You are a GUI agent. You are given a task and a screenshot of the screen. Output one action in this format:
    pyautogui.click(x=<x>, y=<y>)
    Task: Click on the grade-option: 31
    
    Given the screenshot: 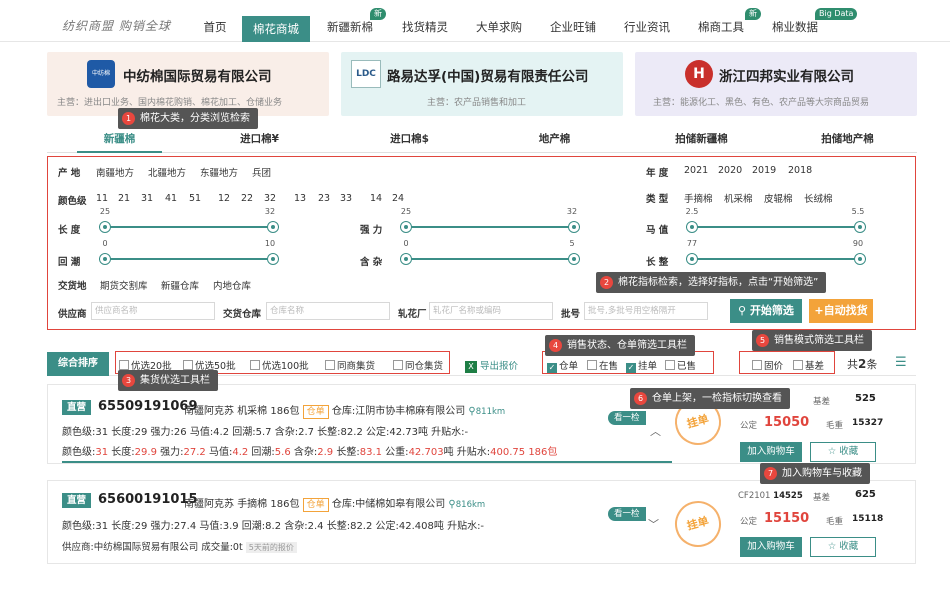 What is the action you would take?
    pyautogui.click(x=147, y=198)
    